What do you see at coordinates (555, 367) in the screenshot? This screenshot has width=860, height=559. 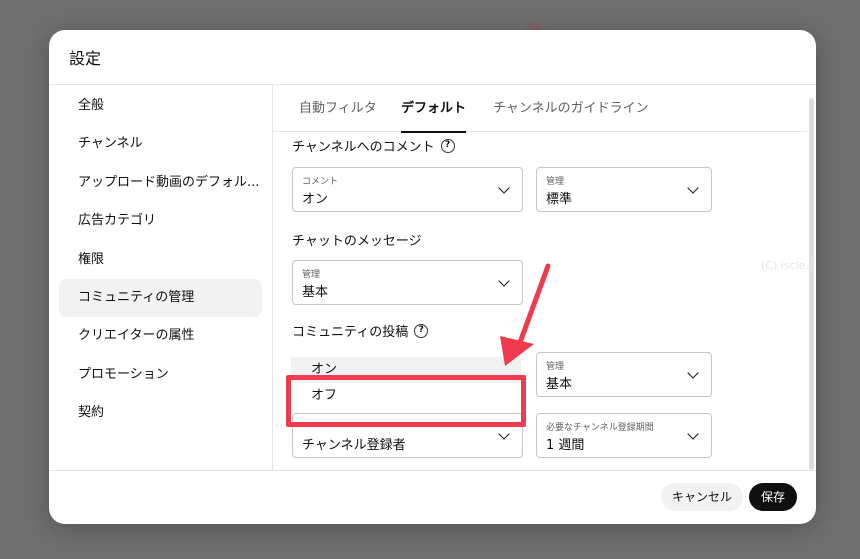 I see `community-manage-label: 管理` at bounding box center [555, 367].